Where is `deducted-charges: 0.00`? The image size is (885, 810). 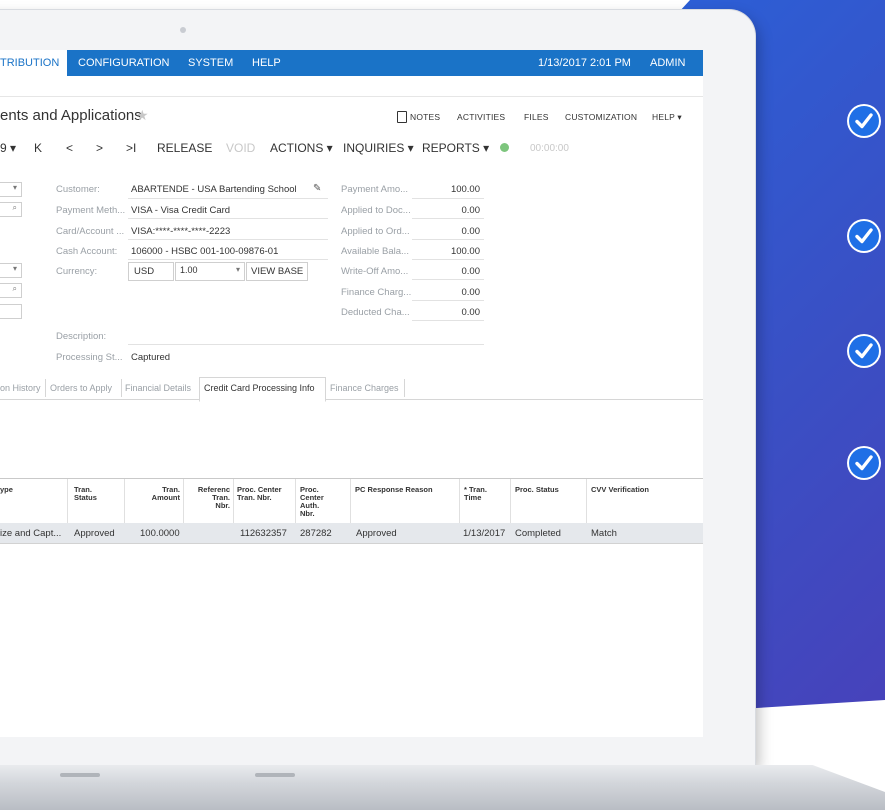 deducted-charges: 0.00 is located at coordinates (471, 312).